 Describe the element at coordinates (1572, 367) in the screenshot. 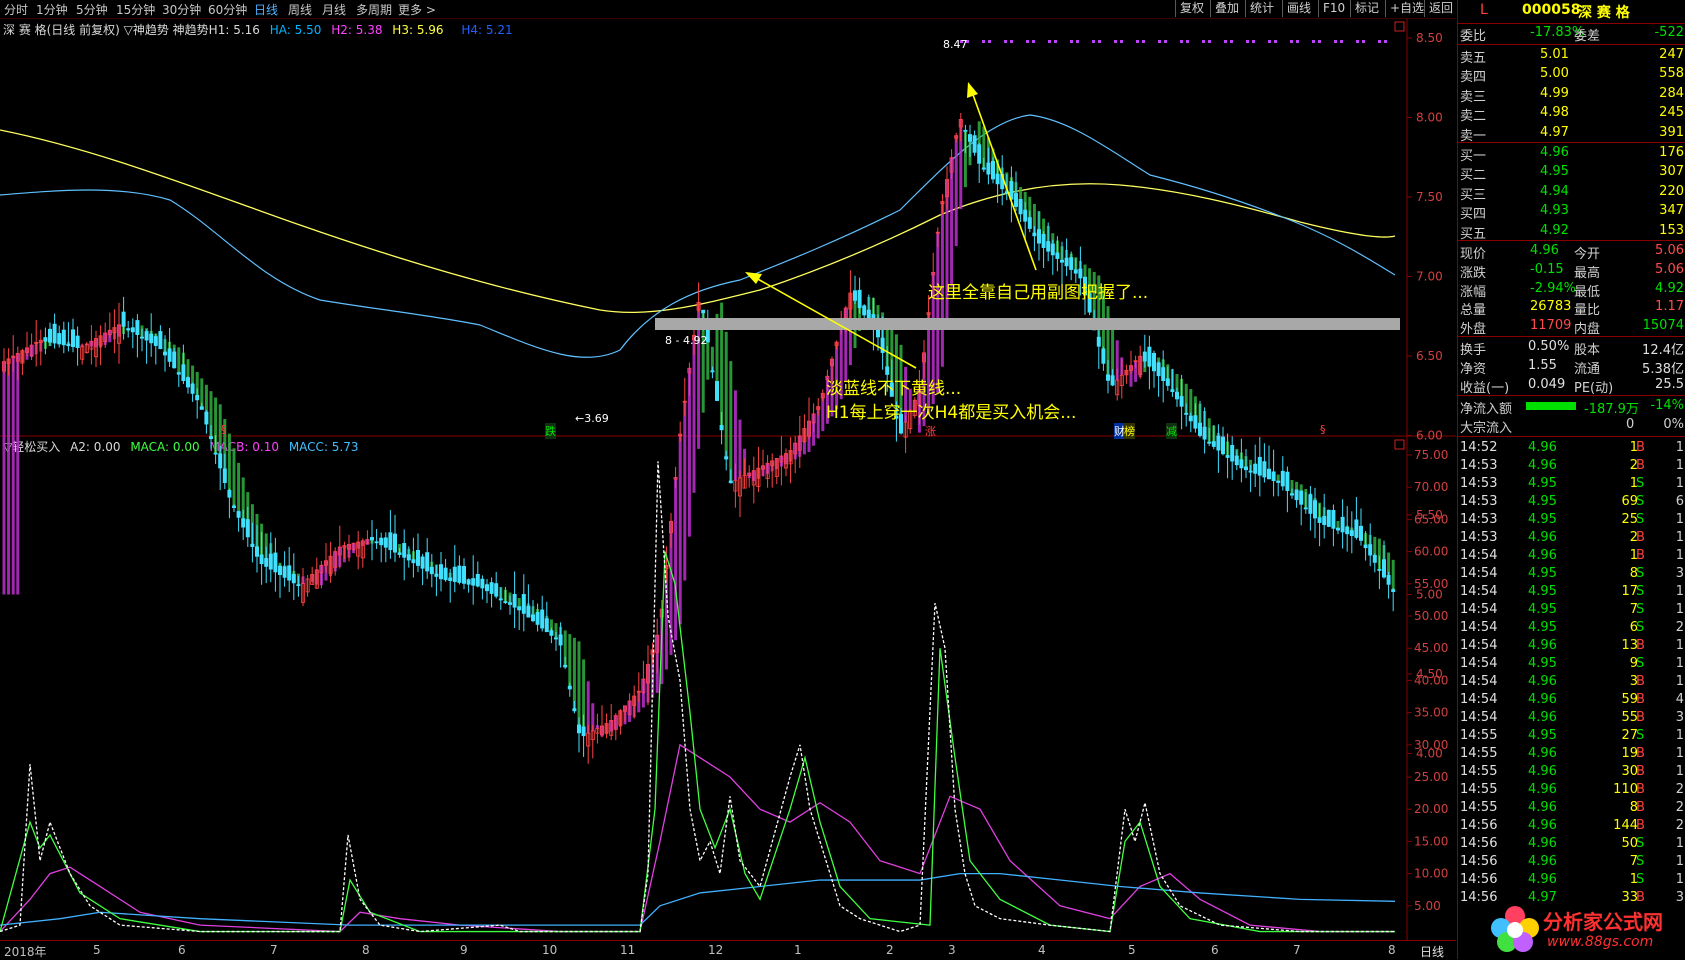

I see `stat-row: 净资 1.55 流通 5.38亿` at that location.